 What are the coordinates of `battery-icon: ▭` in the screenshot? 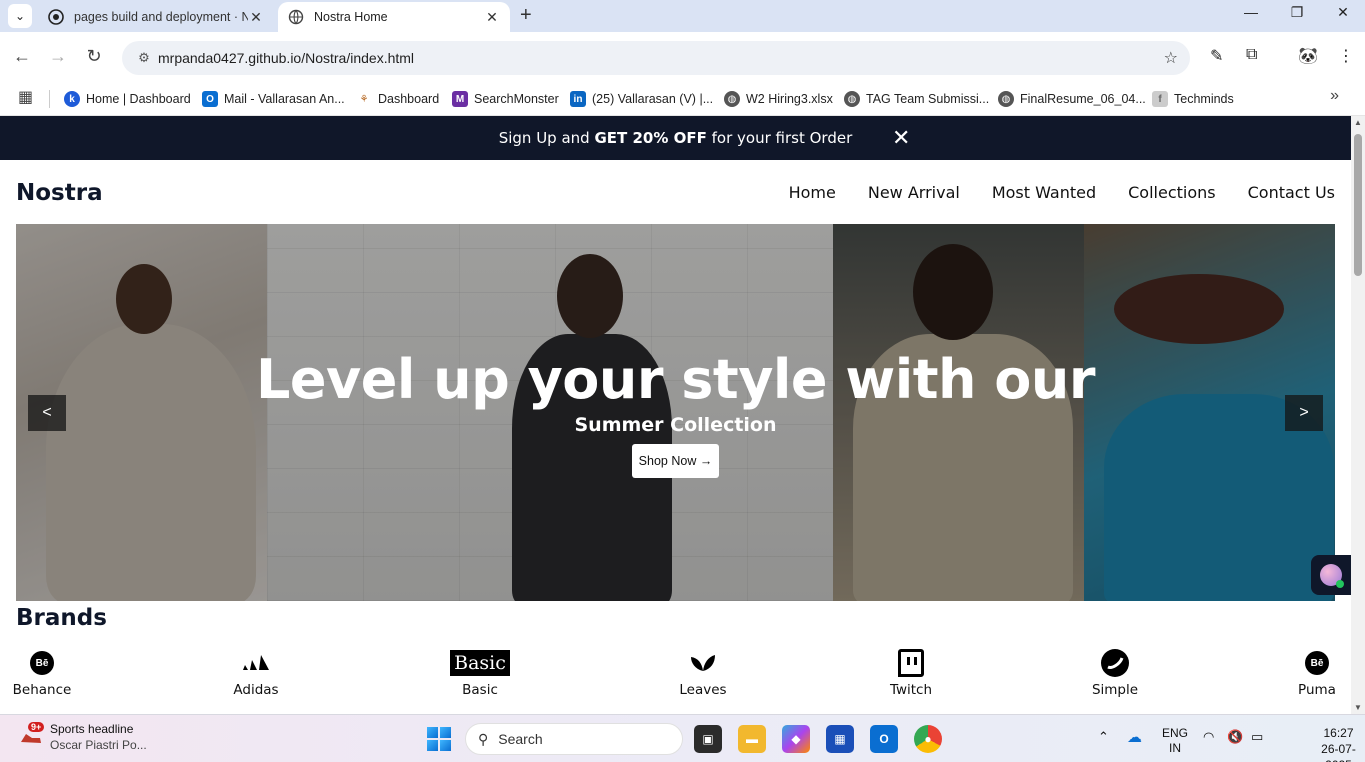 It's located at (1257, 737).